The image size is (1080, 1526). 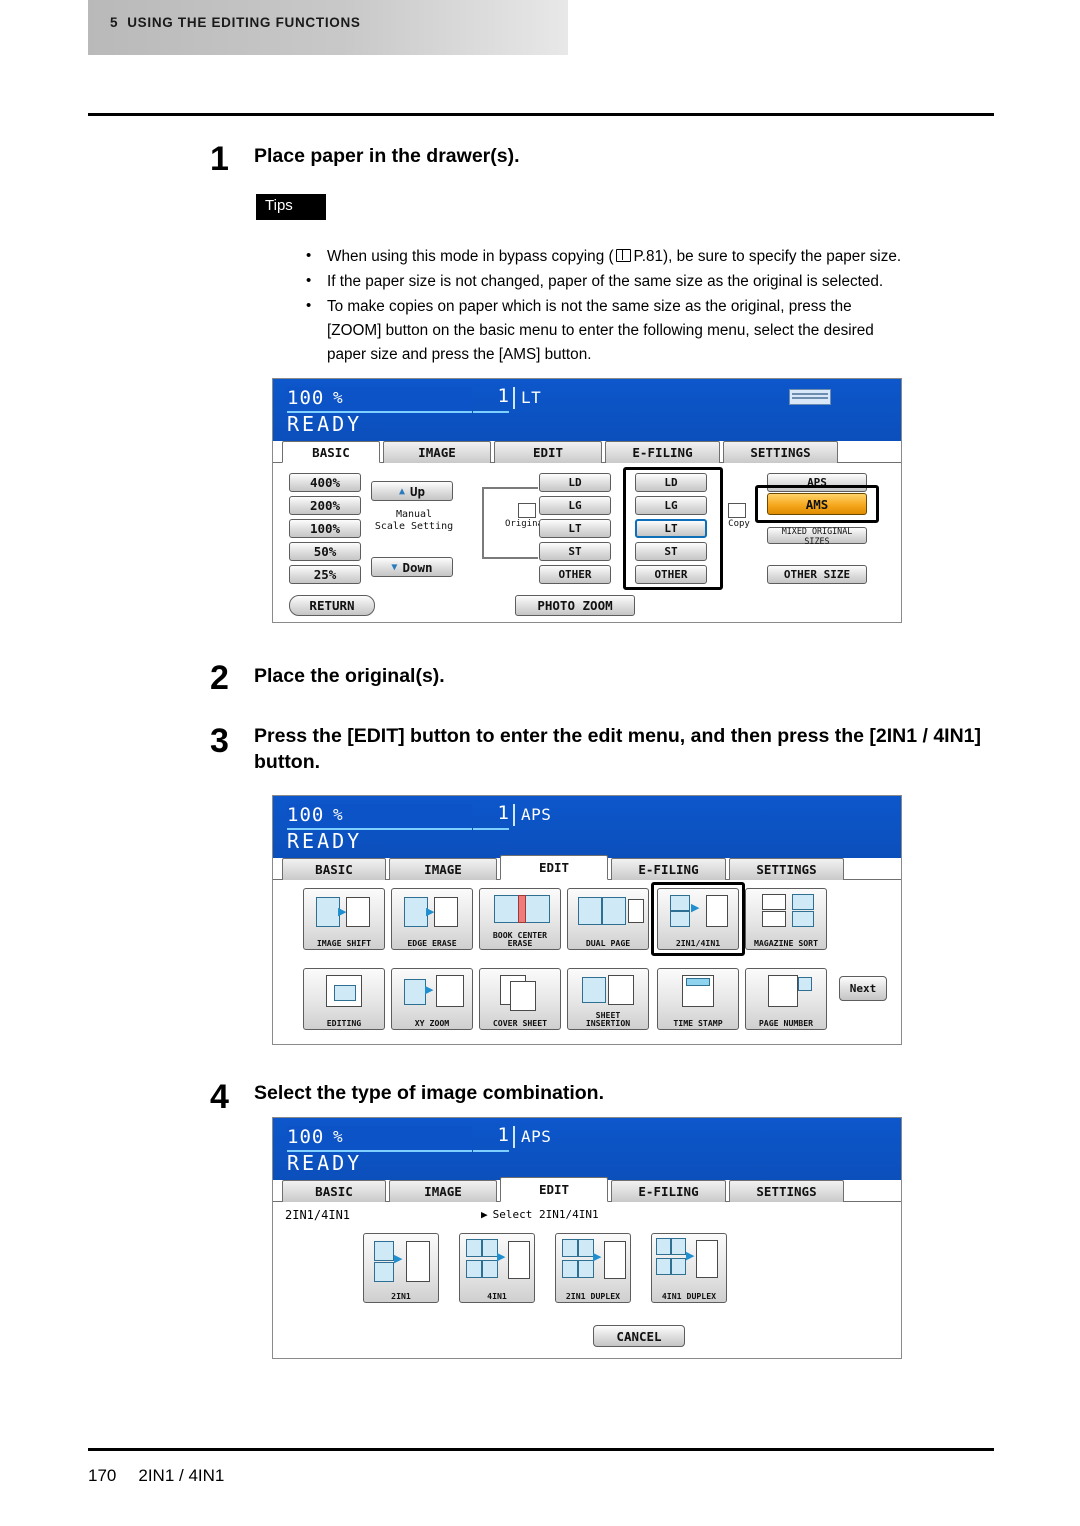 What do you see at coordinates (344, 919) in the screenshot?
I see `image-shift-button: ▶ IMAGE SHIFT` at bounding box center [344, 919].